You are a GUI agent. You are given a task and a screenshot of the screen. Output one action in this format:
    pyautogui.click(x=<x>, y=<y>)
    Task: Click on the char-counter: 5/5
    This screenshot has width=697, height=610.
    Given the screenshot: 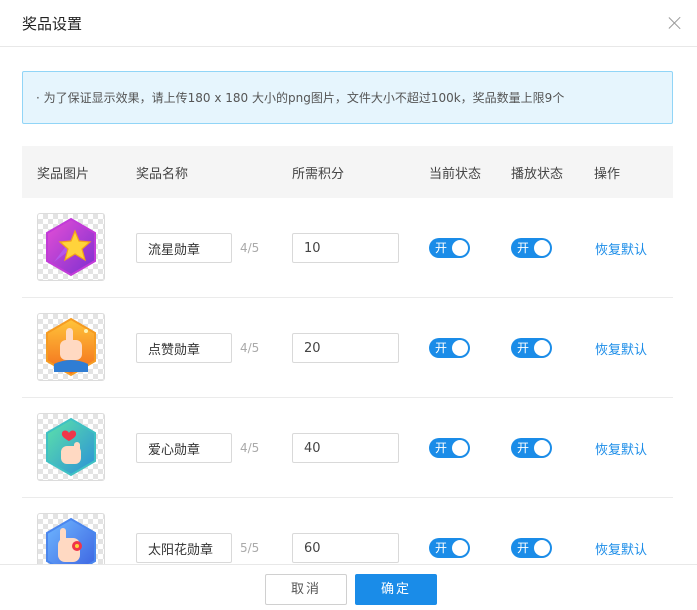 What is the action you would take?
    pyautogui.click(x=250, y=548)
    